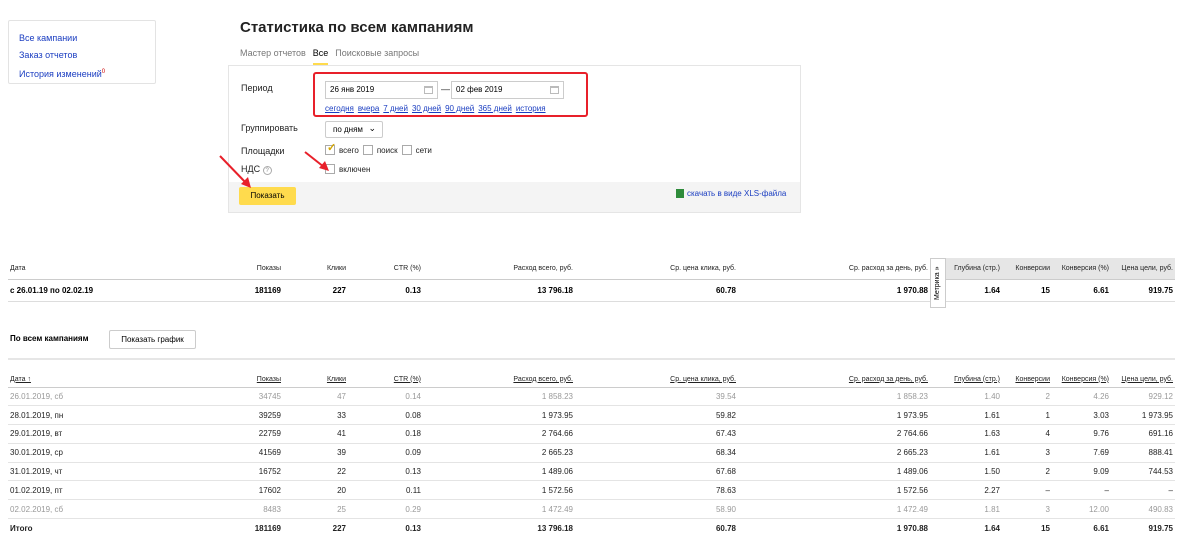 Image resolution: width=1200 pixels, height=541 pixels. Describe the element at coordinates (315, 269) in the screenshot. I see `summary-header-clicks: Клики` at that location.